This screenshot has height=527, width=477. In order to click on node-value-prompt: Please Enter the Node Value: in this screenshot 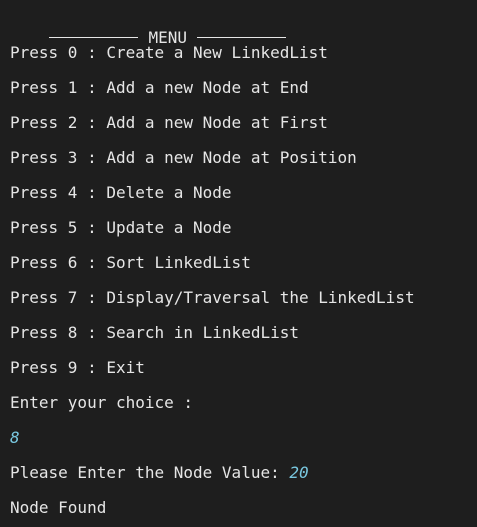, I will do `click(150, 472)`.